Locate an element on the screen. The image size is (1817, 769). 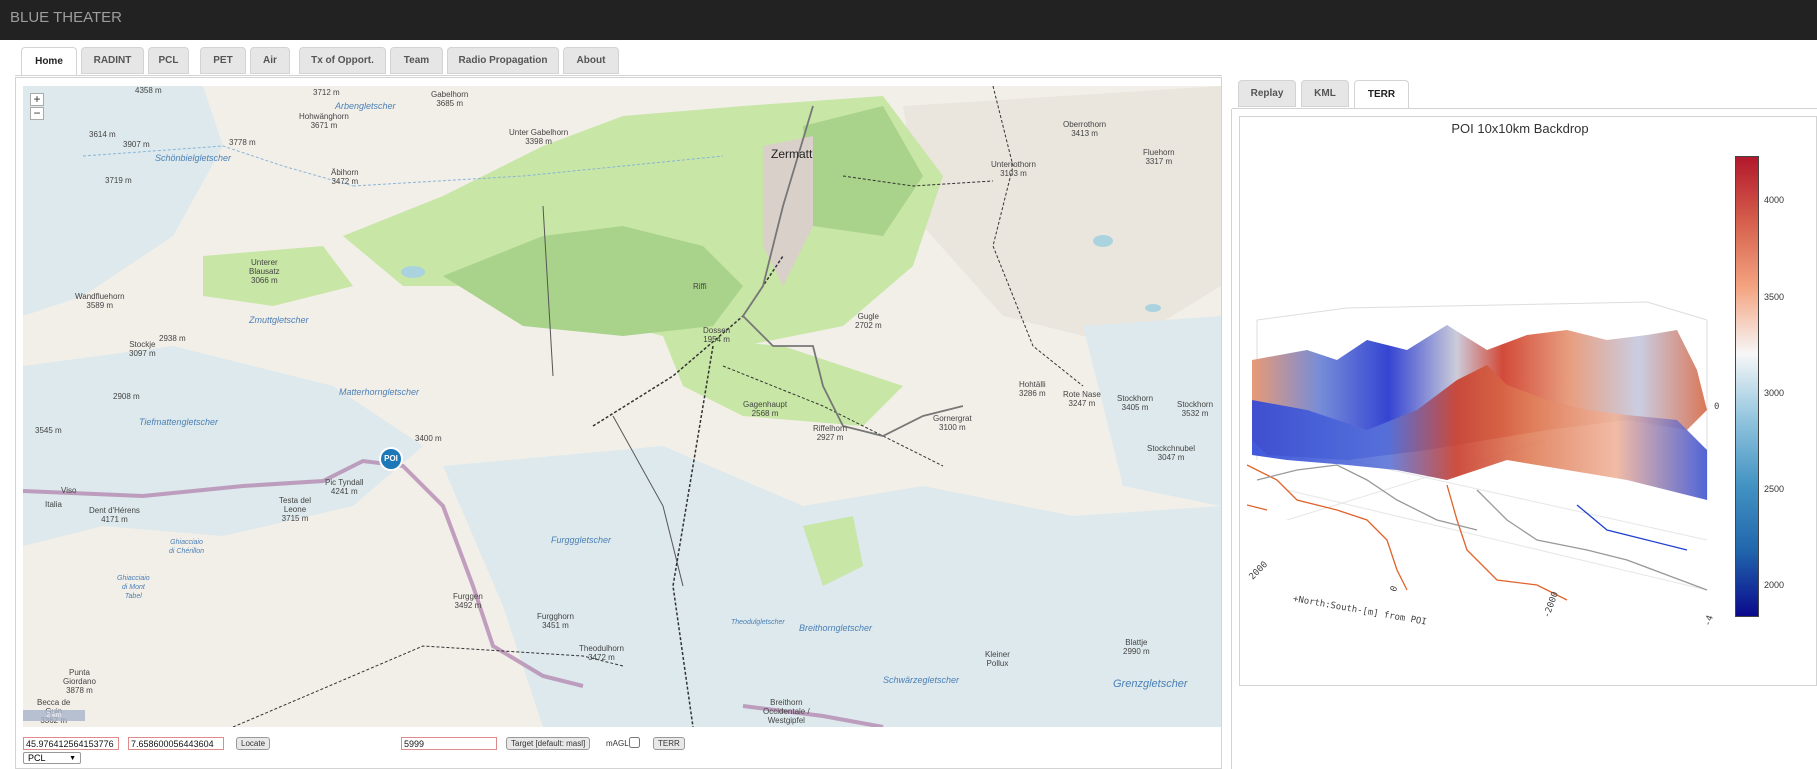
map-label: 2938 m is located at coordinates (172, 338).